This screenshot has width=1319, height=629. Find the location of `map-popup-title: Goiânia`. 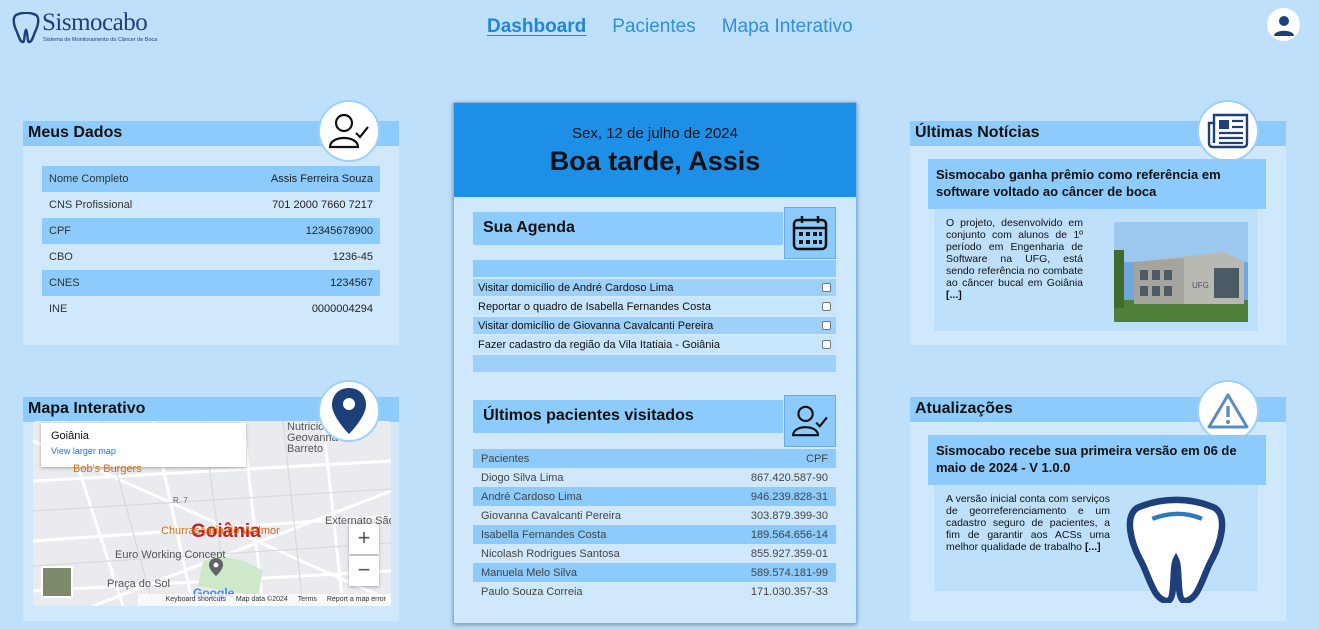

map-popup-title: Goiânia is located at coordinates (70, 436).